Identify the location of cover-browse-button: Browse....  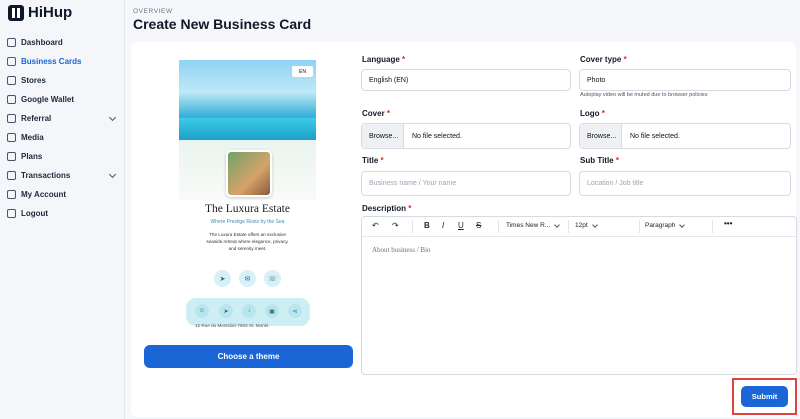
(383, 136).